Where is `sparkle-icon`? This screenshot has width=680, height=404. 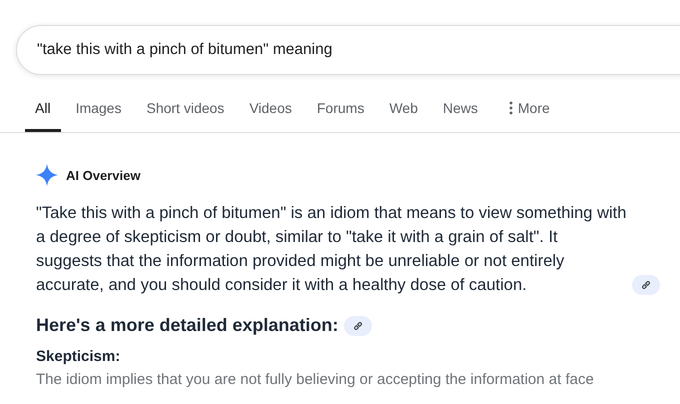
sparkle-icon is located at coordinates (47, 175).